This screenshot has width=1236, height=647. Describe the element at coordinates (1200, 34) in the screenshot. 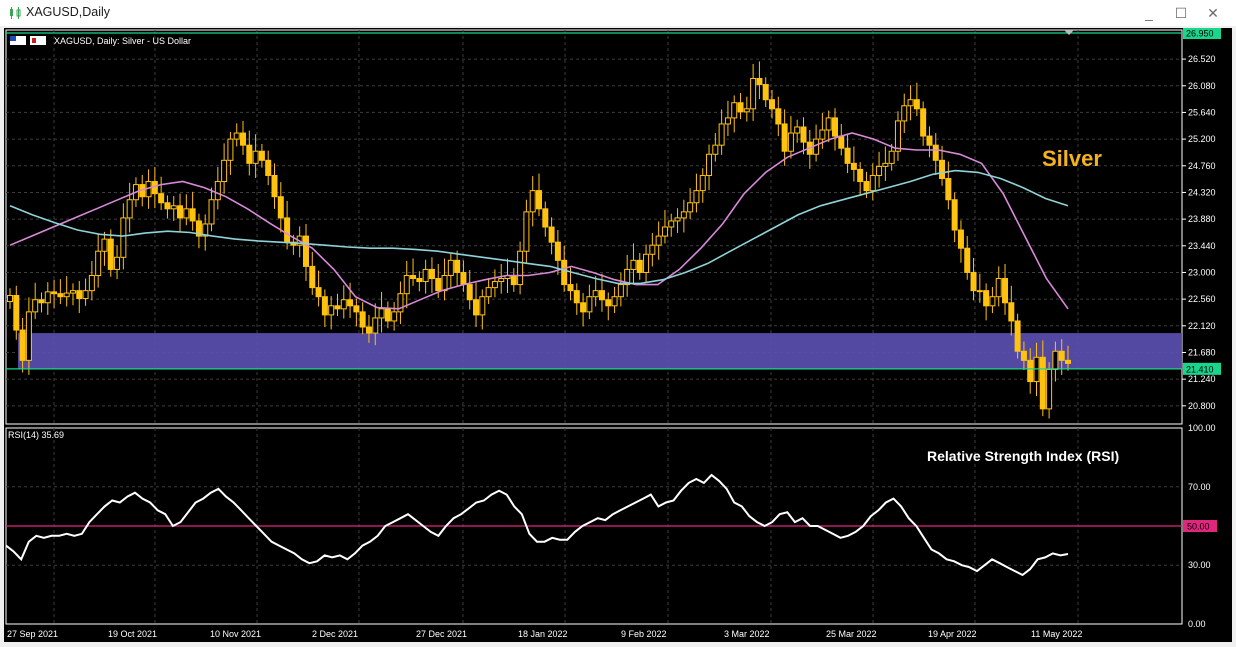

I see `level-price-label: 26.950` at that location.